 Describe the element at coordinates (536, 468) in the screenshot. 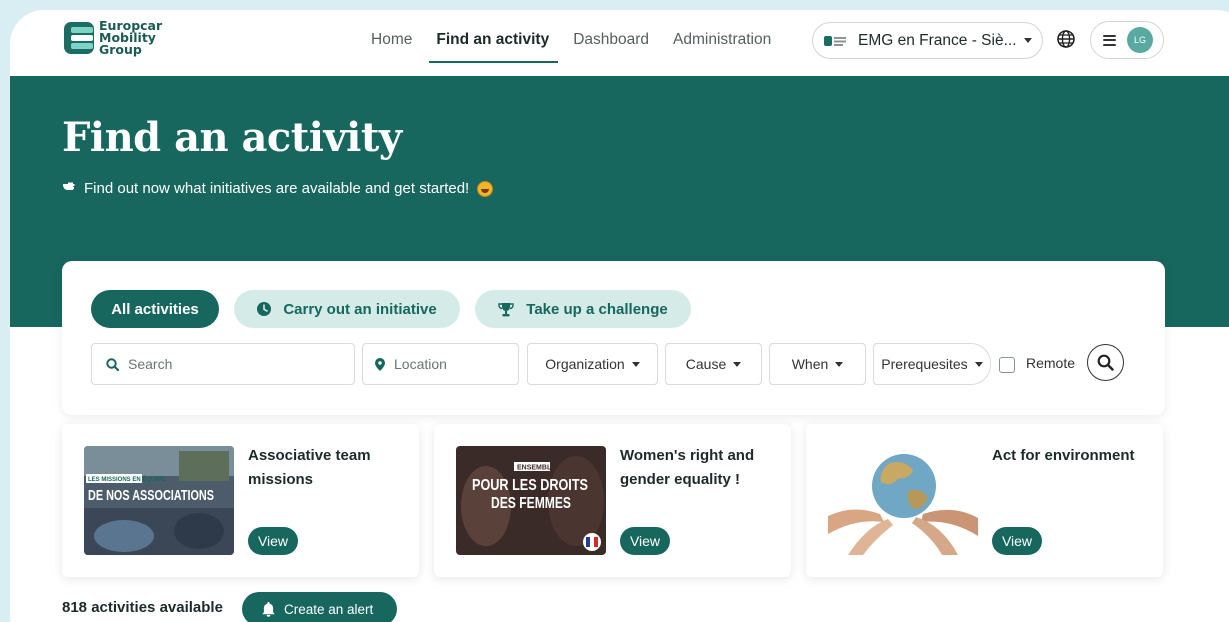

I see `activity-image-small-caption: ENSEMBLE` at that location.